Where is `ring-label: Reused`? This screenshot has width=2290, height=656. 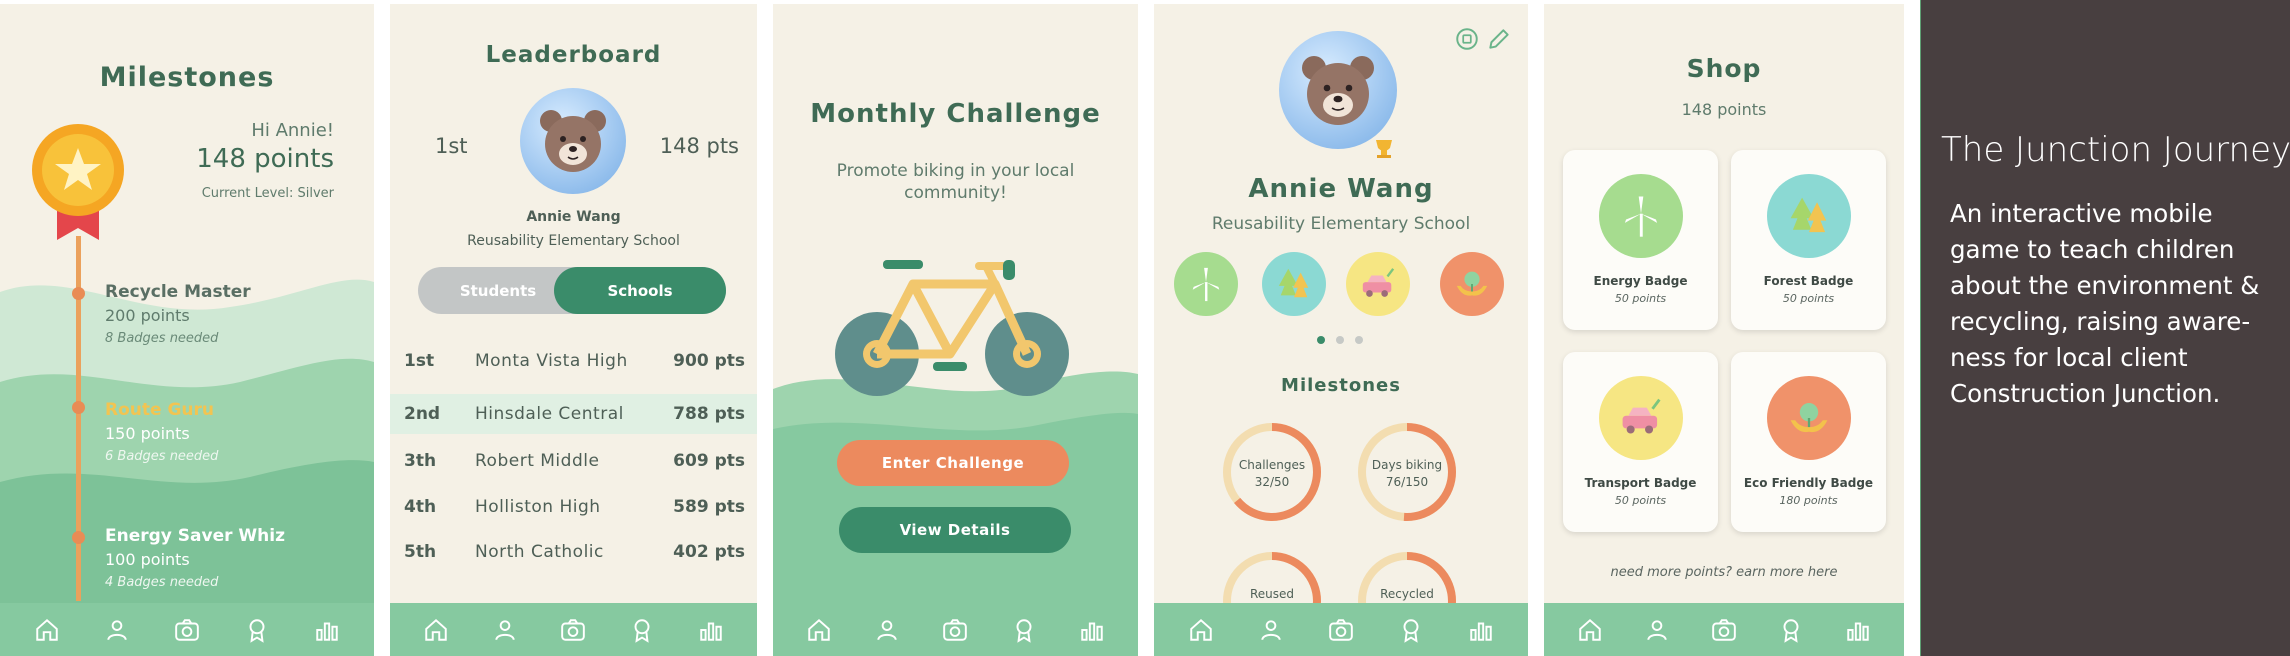
ring-label: Reused is located at coordinates (1272, 594).